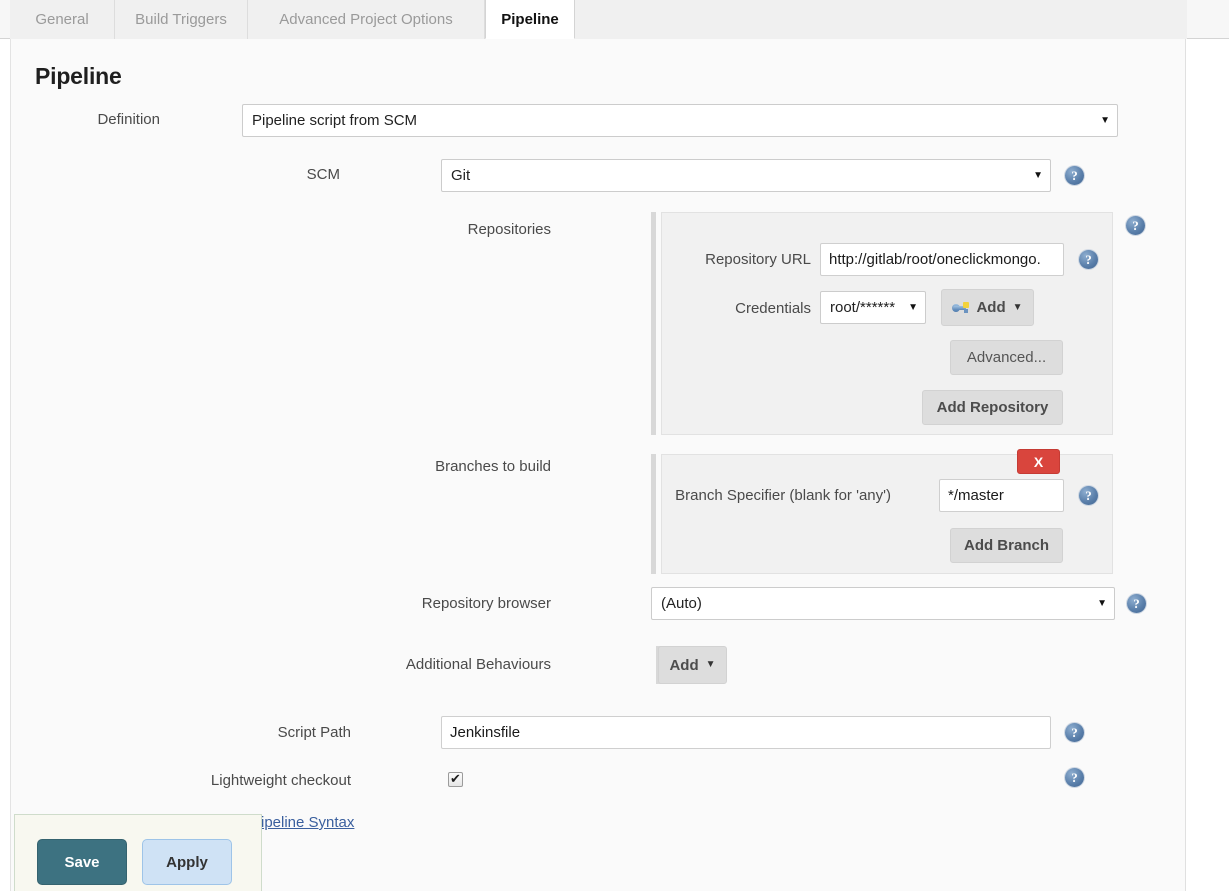 The height and width of the screenshot is (891, 1229). Describe the element at coordinates (773, 308) in the screenshot. I see `credentials-label: Credentials` at that location.